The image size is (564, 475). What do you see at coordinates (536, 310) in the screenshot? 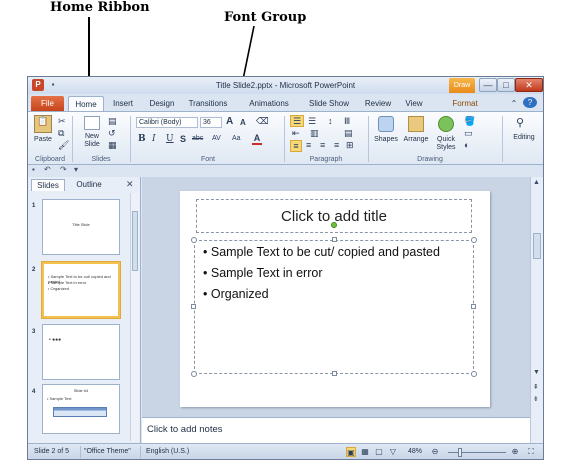
I see `slide-scrollbar: ▲ ▼ ⇞ ⇟` at bounding box center [536, 310].